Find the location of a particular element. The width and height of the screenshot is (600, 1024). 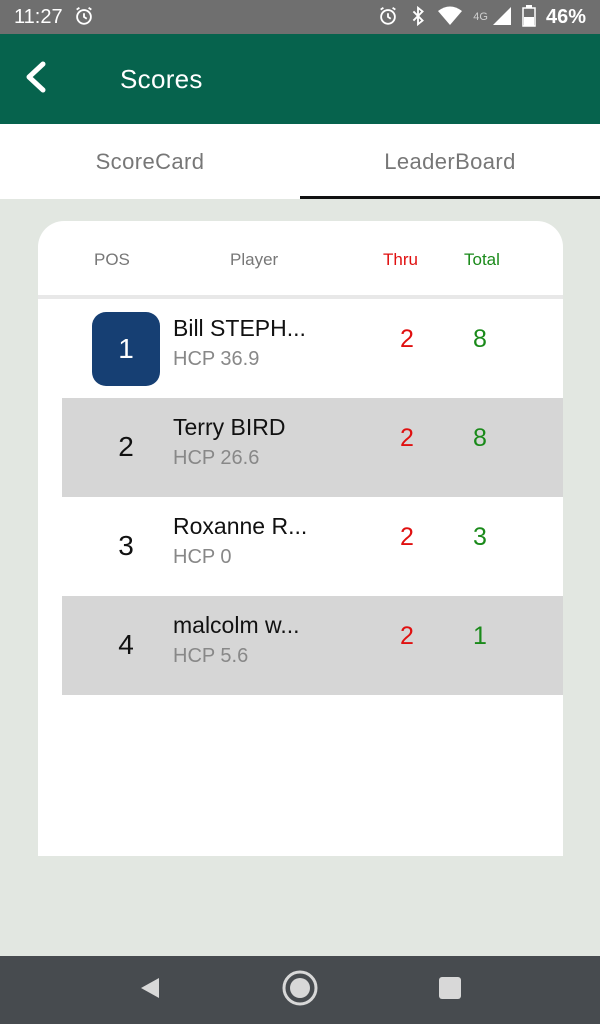

network-type-label: 4G is located at coordinates (480, 16).